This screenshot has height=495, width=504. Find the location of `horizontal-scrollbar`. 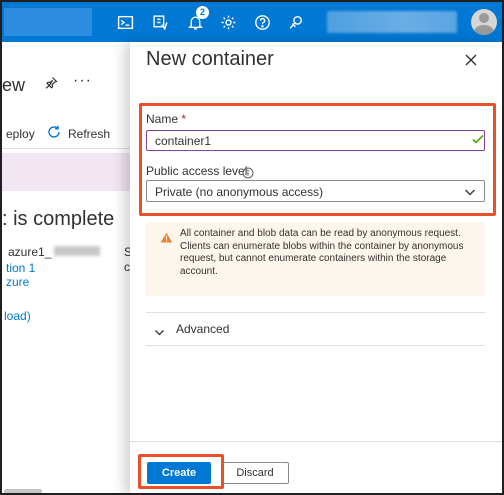

horizontal-scrollbar is located at coordinates (23, 491).